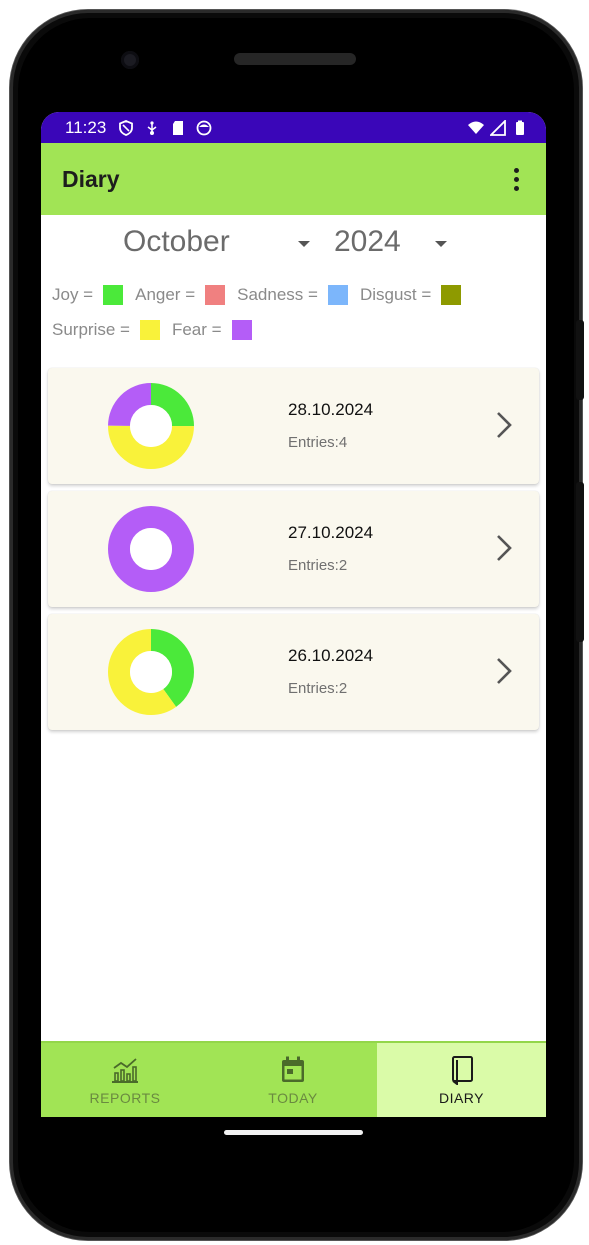 The height and width of the screenshot is (1245, 589). I want to click on nav-label: TODAY, so click(293, 1097).